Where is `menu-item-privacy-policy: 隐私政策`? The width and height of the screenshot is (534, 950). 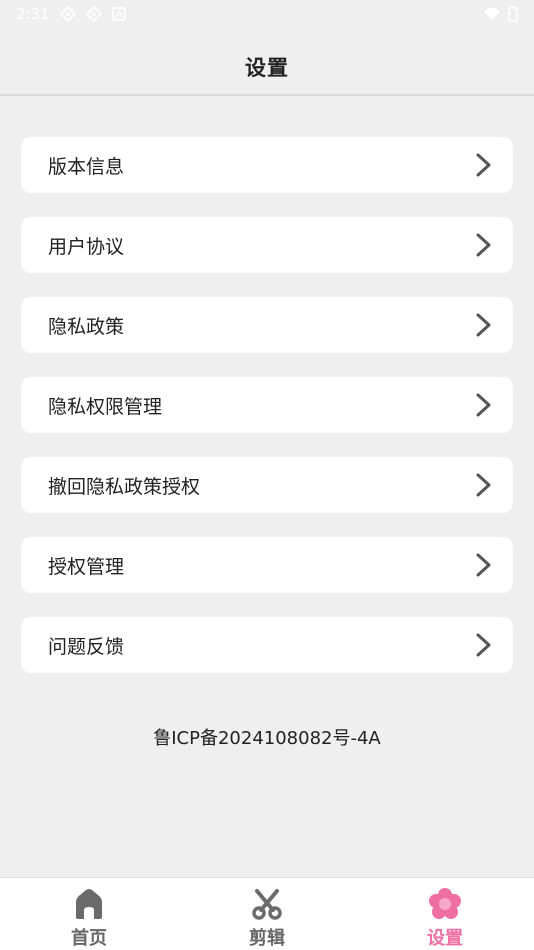 menu-item-privacy-policy: 隐私政策 is located at coordinates (267, 325).